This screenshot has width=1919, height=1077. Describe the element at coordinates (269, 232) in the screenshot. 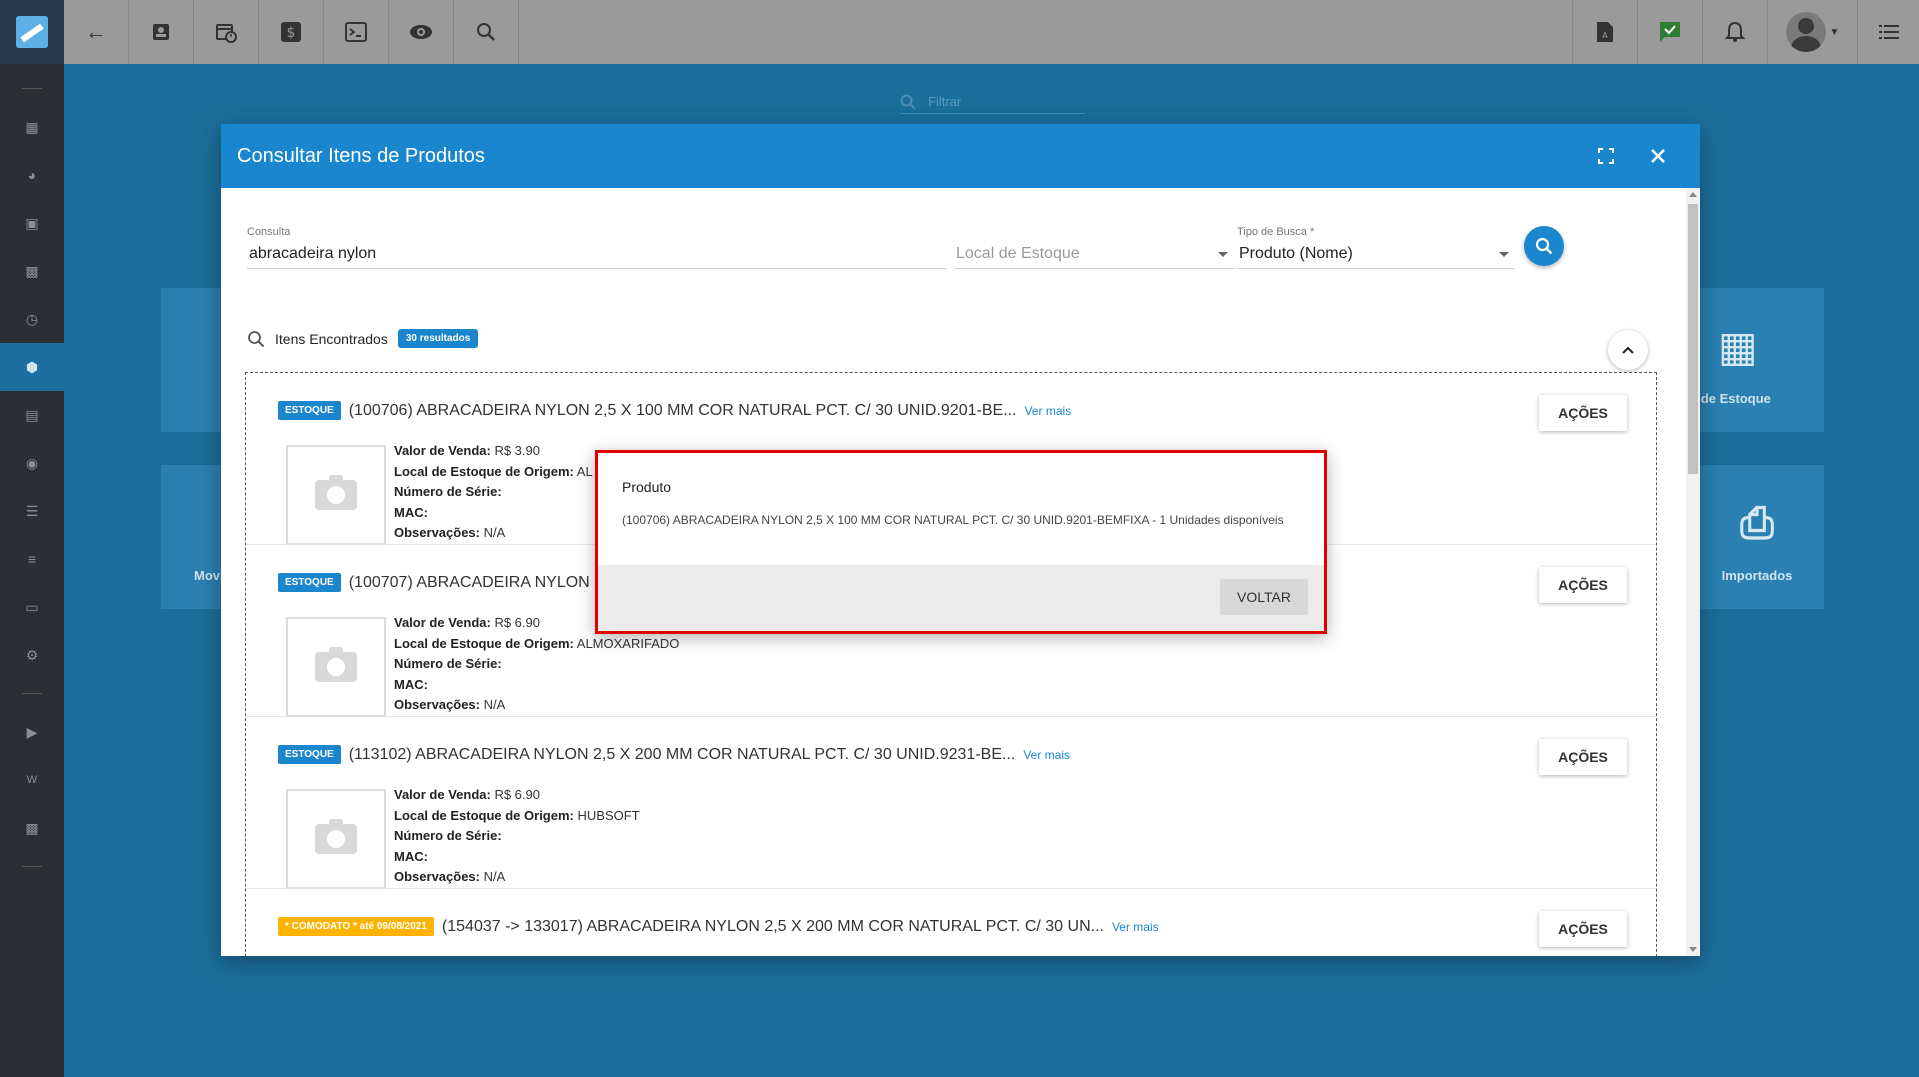

I see `consulta-label: Consulta` at that location.